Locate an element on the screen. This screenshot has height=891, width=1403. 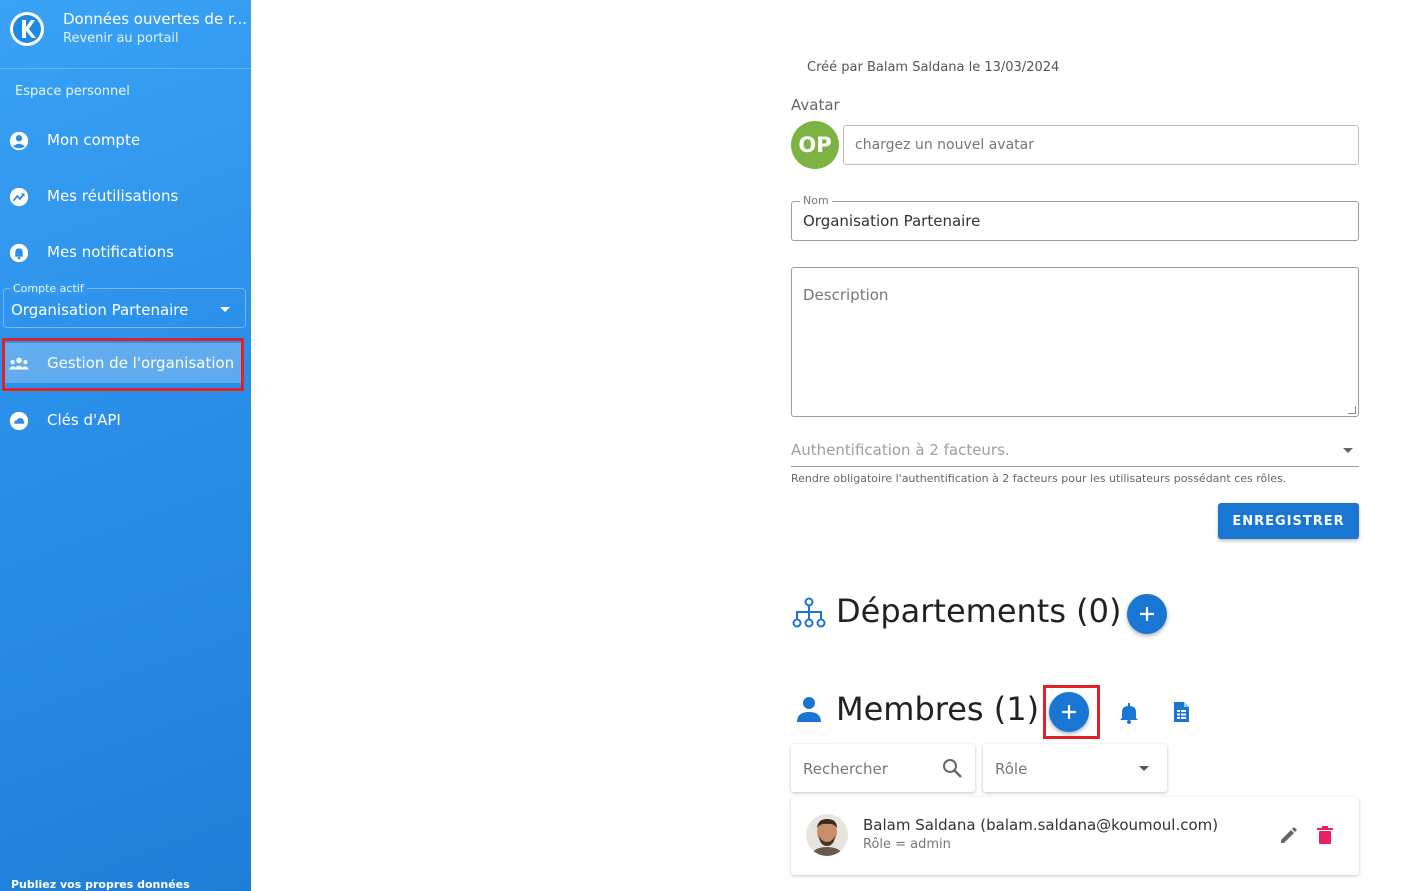
sidebar-item-label: Clés d'API is located at coordinates (84, 420).